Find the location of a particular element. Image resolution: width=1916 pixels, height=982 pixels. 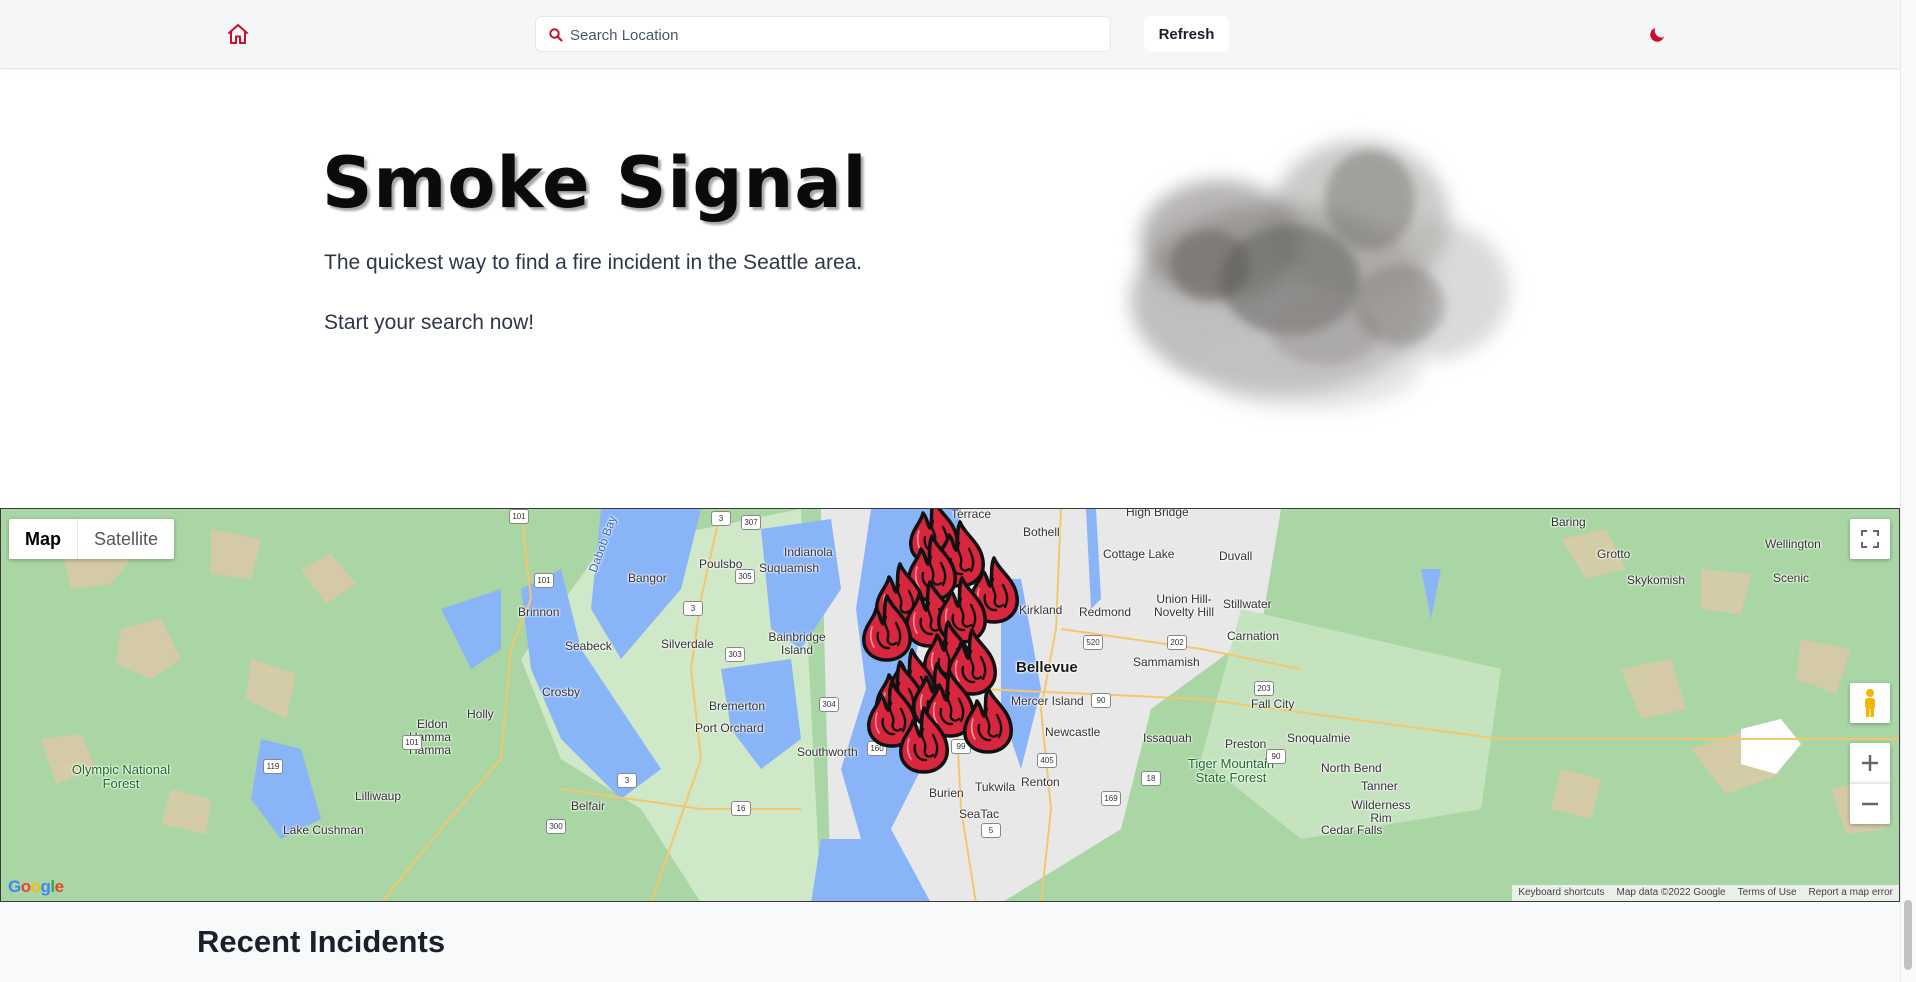

map-label-carnation: Carnation is located at coordinates (1253, 636).